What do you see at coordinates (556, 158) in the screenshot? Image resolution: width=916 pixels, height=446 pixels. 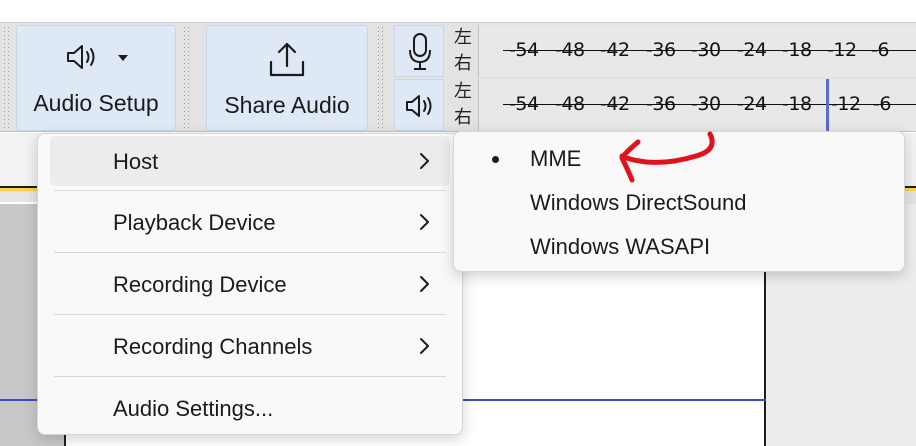 I see `submenu-item-label: MME` at bounding box center [556, 158].